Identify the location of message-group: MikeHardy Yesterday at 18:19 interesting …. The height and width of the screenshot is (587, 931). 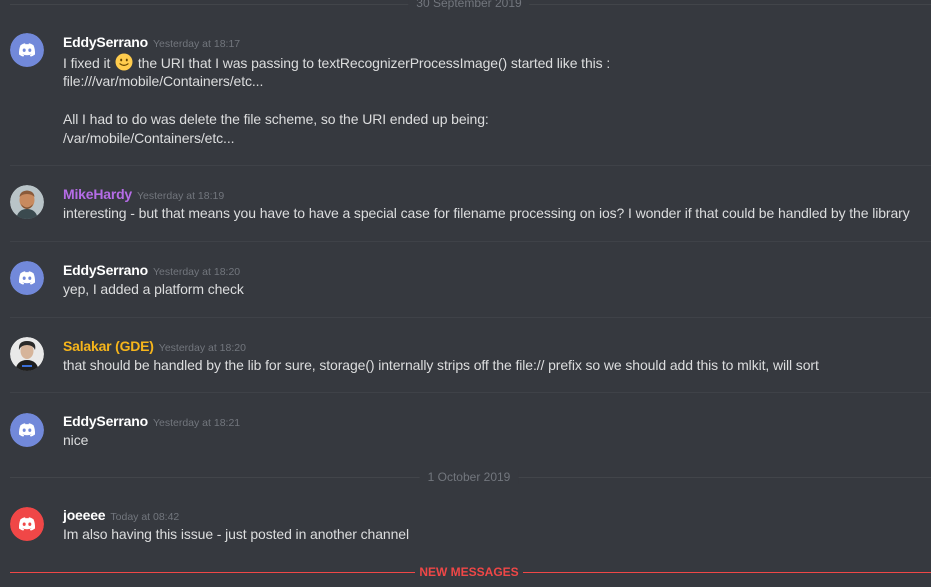
(465, 203).